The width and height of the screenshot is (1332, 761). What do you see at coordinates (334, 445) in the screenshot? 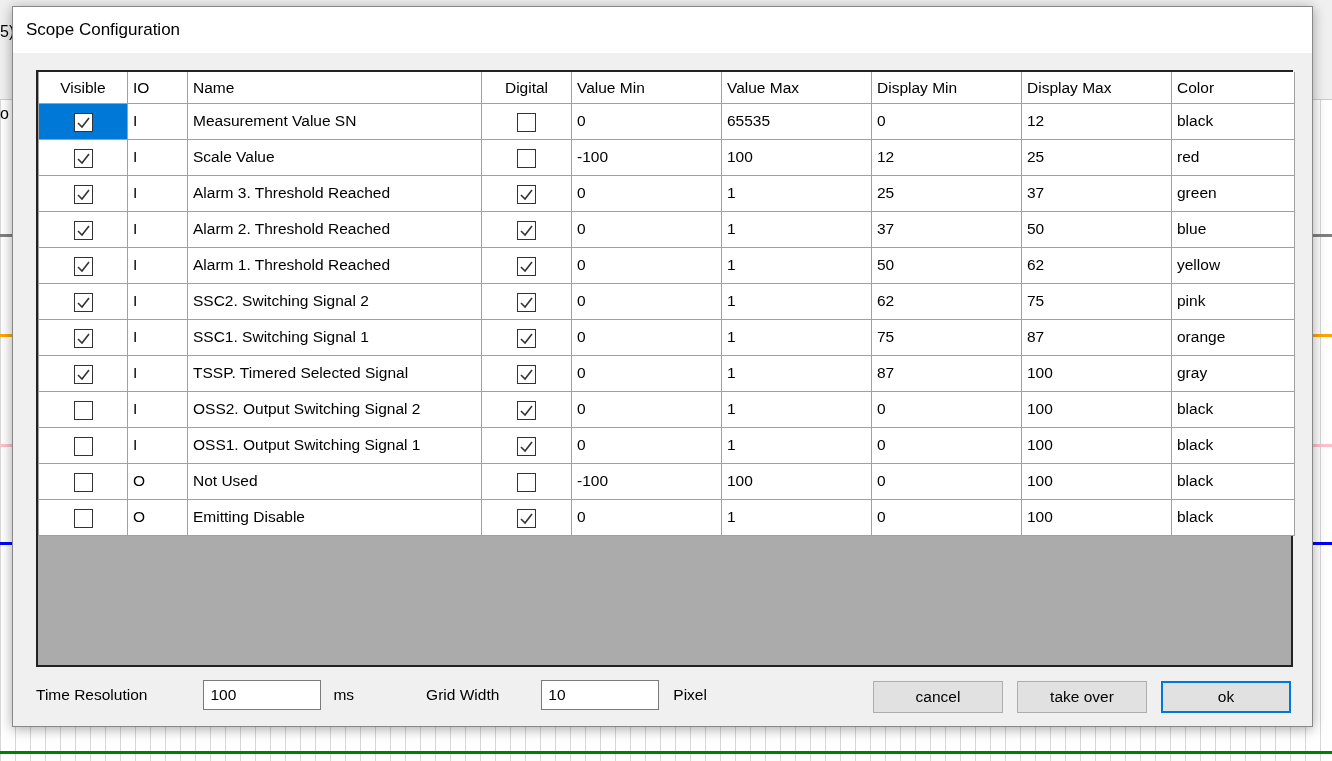
I see `table-cell: OSS1. Output Switching Signal 1` at bounding box center [334, 445].